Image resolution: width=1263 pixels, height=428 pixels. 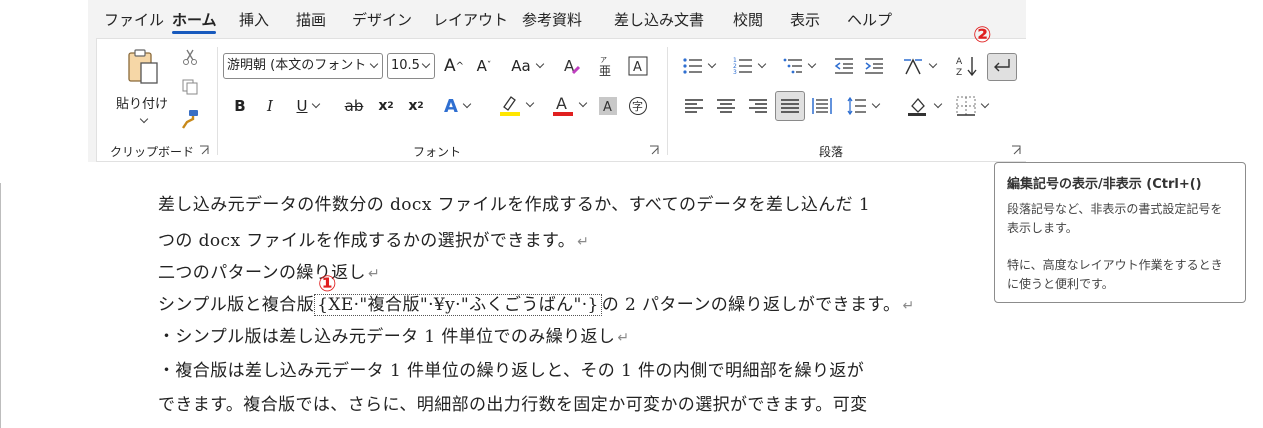 I want to click on clipboard-launcher-icon, so click(x=204, y=150).